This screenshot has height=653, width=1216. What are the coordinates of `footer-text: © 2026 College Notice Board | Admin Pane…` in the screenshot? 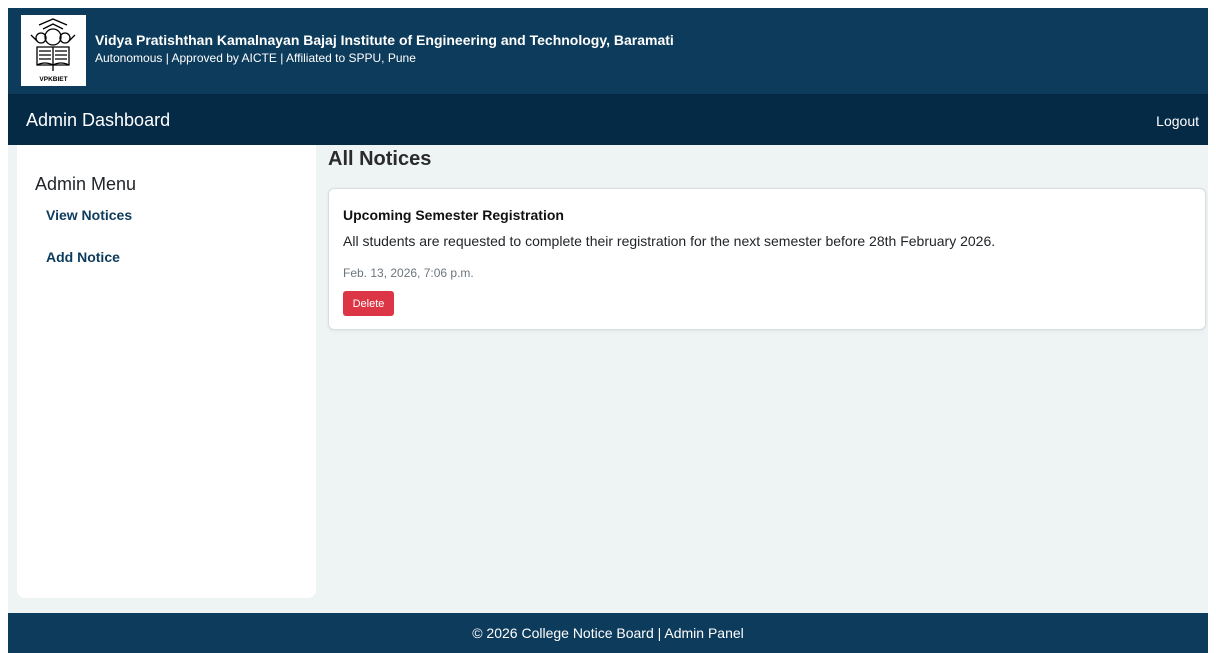 It's located at (608, 633).